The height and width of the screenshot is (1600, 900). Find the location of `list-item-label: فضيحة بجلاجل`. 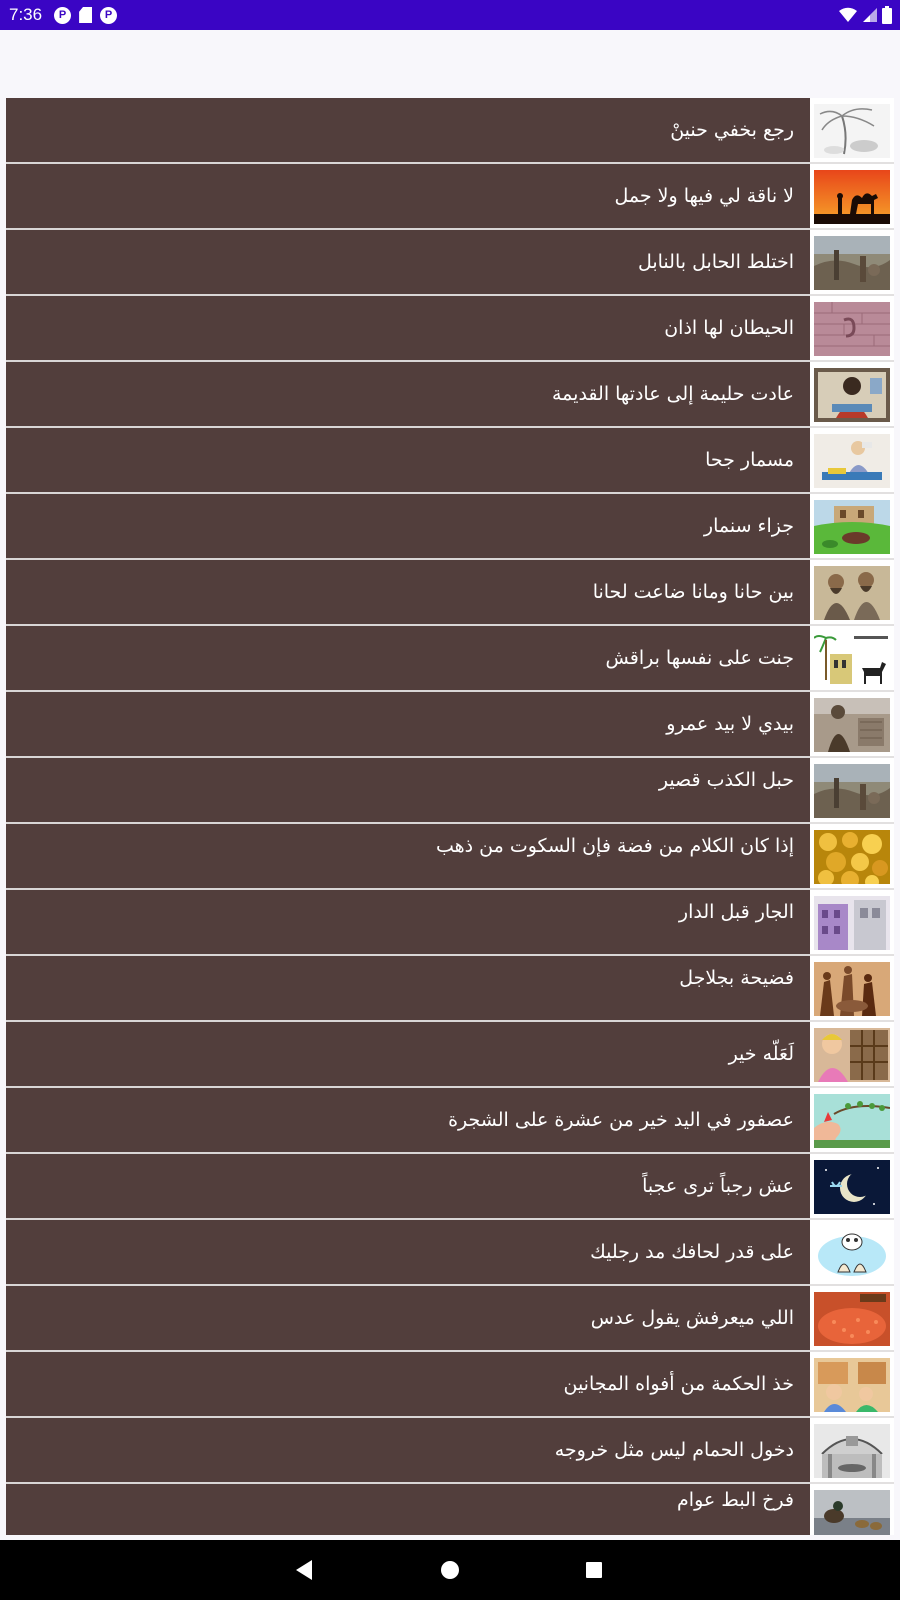

list-item-label: فضيحة بجلاجل is located at coordinates (408, 988).